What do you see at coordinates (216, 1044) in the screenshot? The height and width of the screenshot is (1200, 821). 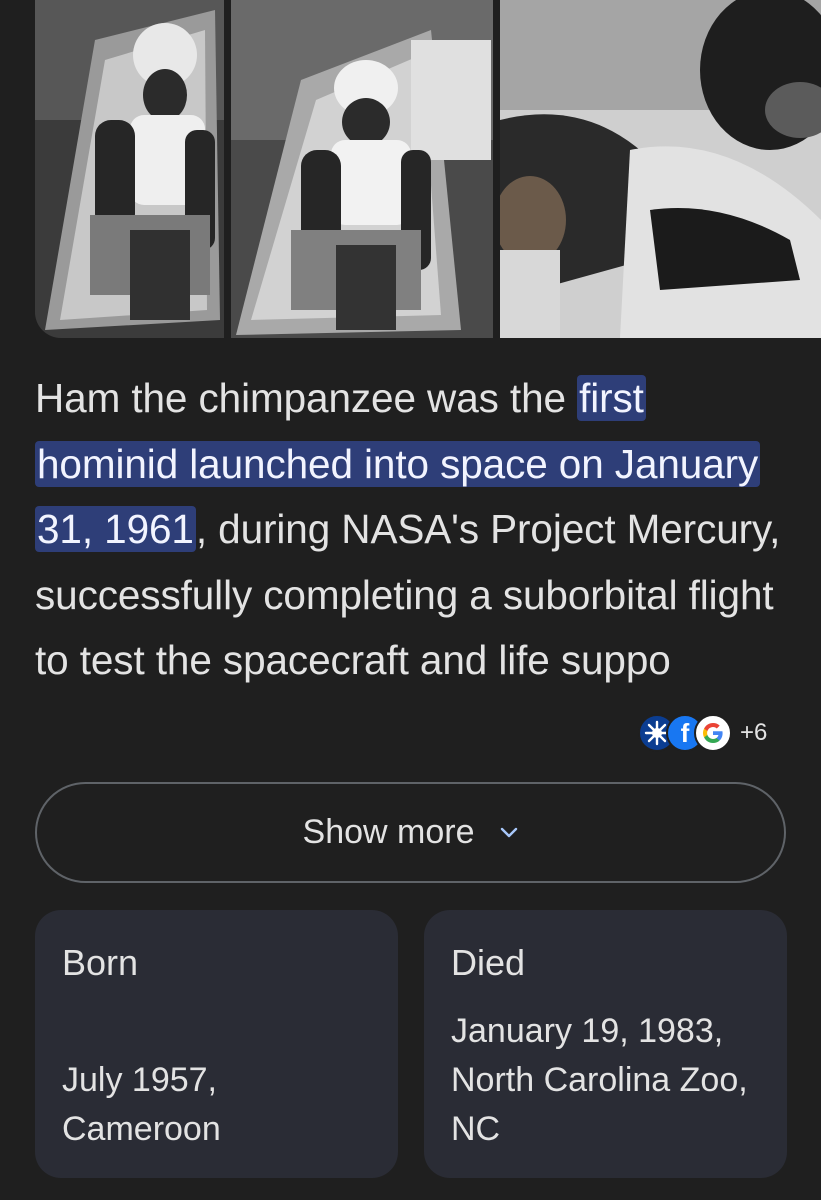 I see `born-card: Born July 1957, Cameroon` at bounding box center [216, 1044].